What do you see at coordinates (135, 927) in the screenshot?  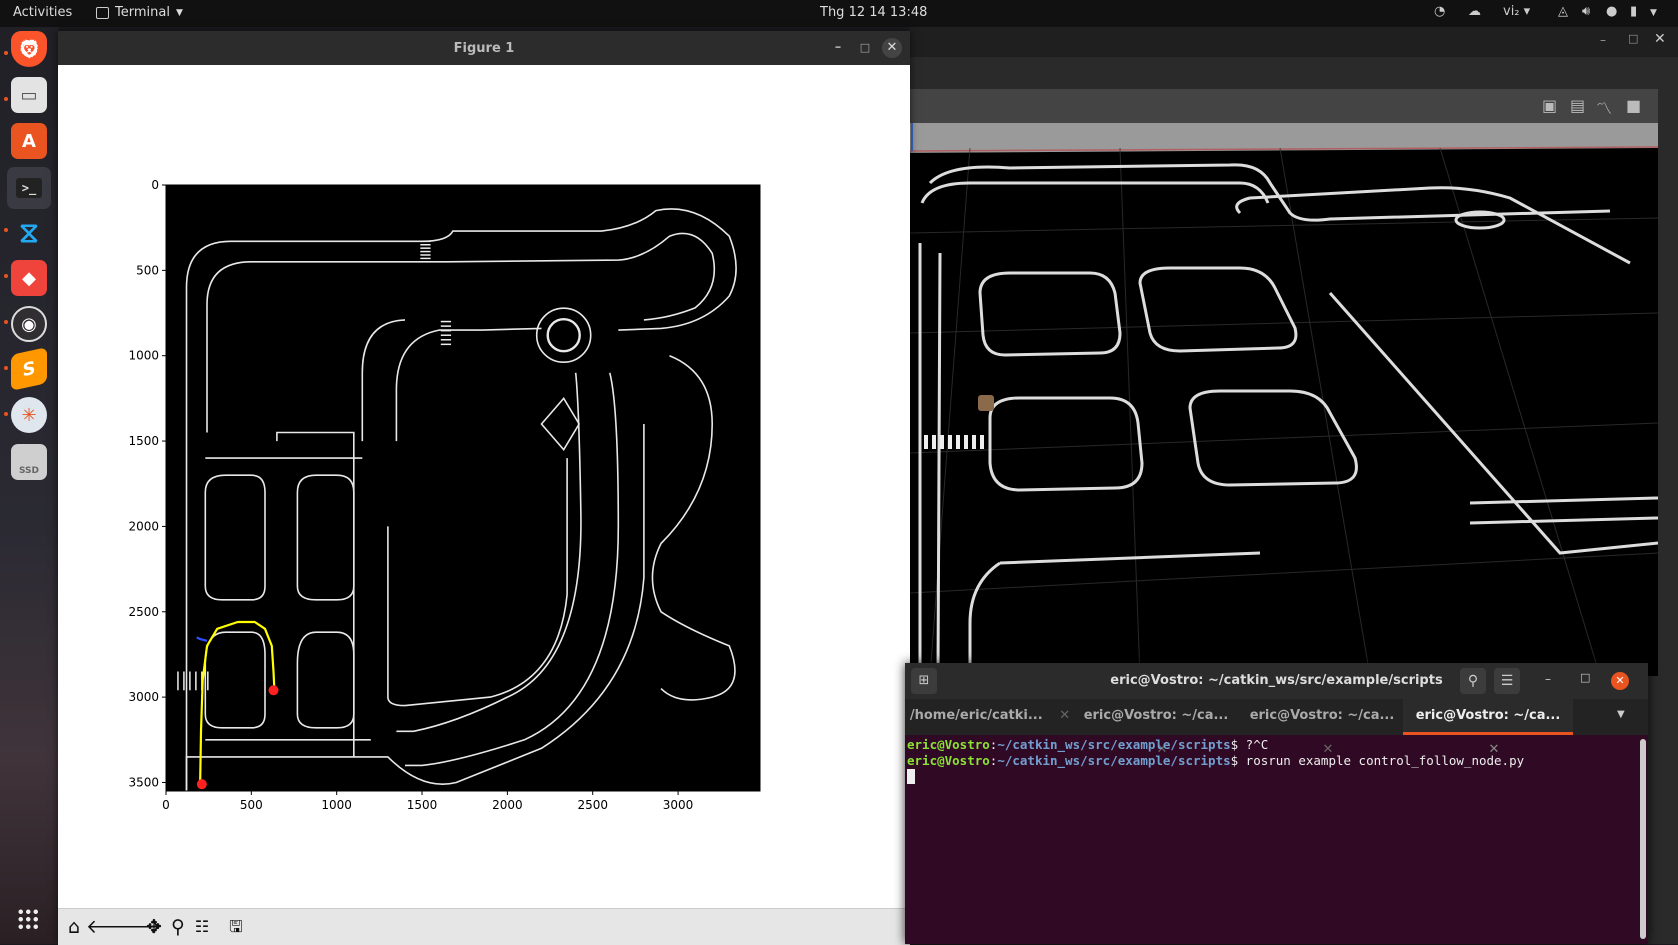 I see `forward-icon: 🡒` at bounding box center [135, 927].